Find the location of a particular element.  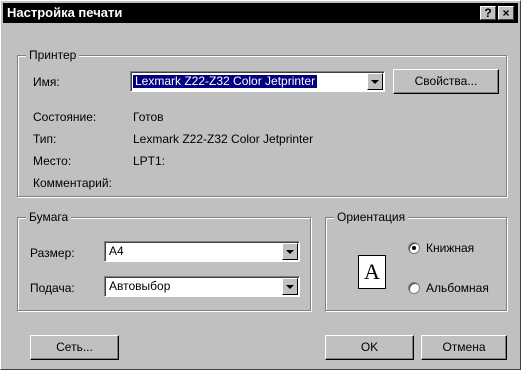

portrait-page-icon: A is located at coordinates (372, 272).